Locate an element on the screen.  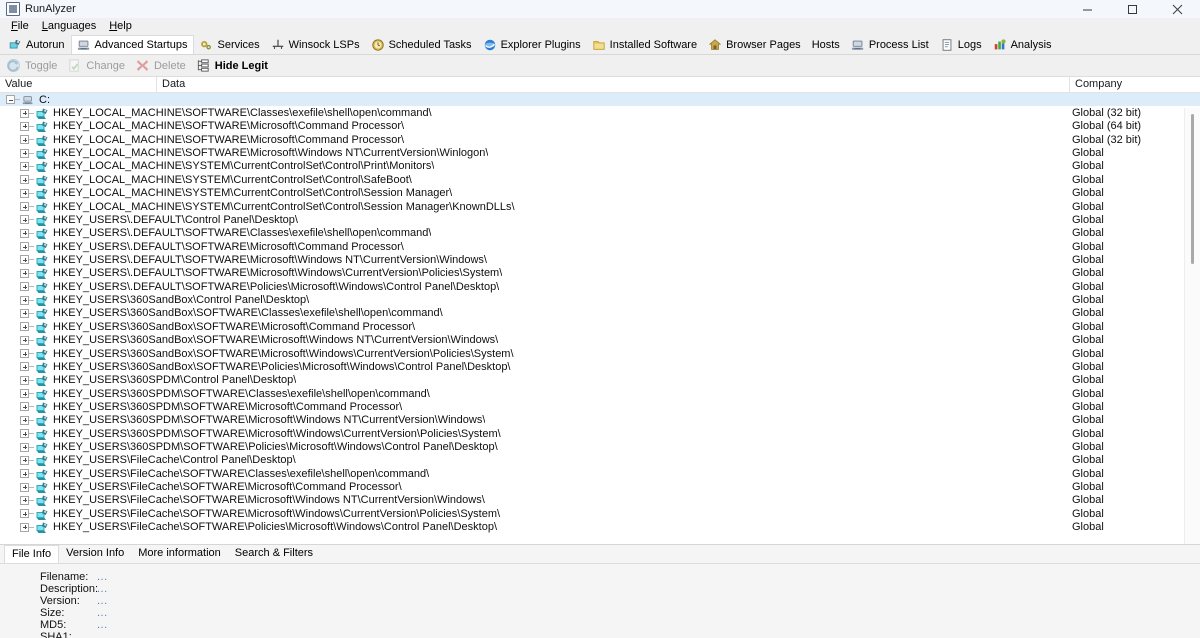
tab-logs: Logs is located at coordinates (961, 44).